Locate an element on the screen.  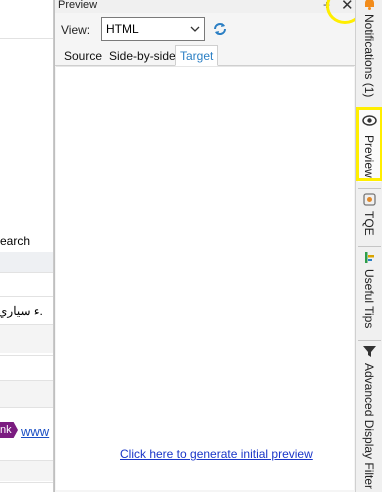
generate-preview-link: Click here to generate initial preview is located at coordinates (216, 454).